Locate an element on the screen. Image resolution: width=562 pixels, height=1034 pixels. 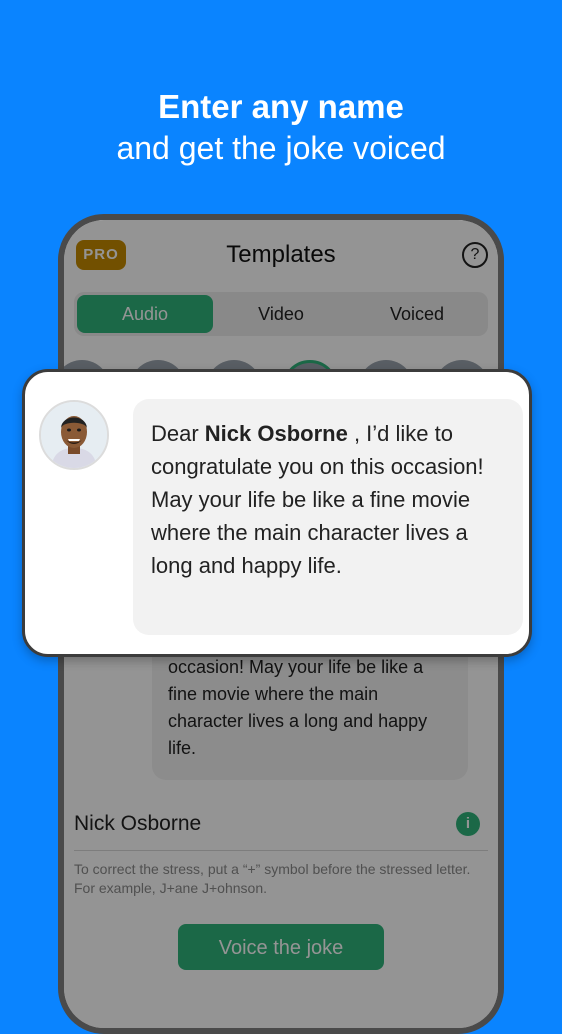
headline: Enter any name and get the joke voiced is located at coordinates (281, 127).